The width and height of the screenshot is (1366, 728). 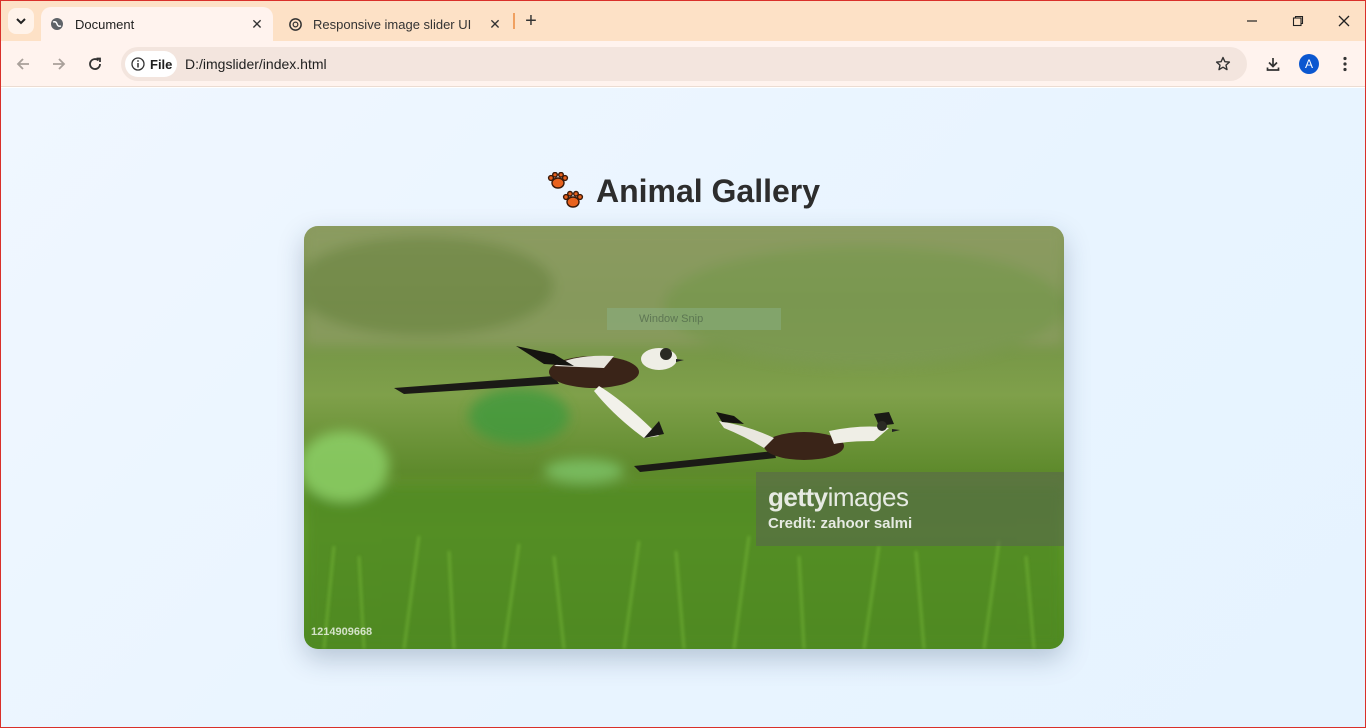 I want to click on restore-button, so click(x=1298, y=21).